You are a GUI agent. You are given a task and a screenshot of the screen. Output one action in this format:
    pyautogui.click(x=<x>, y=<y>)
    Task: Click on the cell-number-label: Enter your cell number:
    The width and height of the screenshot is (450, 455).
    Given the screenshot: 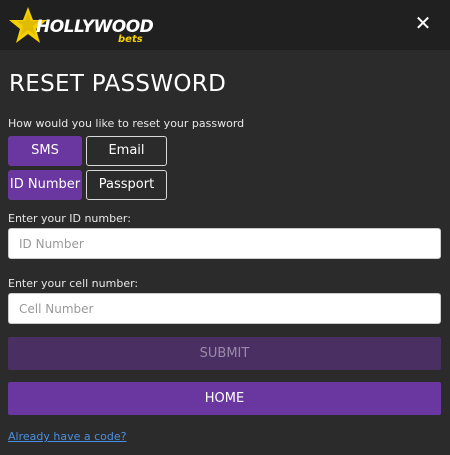 What is the action you would take?
    pyautogui.click(x=73, y=283)
    